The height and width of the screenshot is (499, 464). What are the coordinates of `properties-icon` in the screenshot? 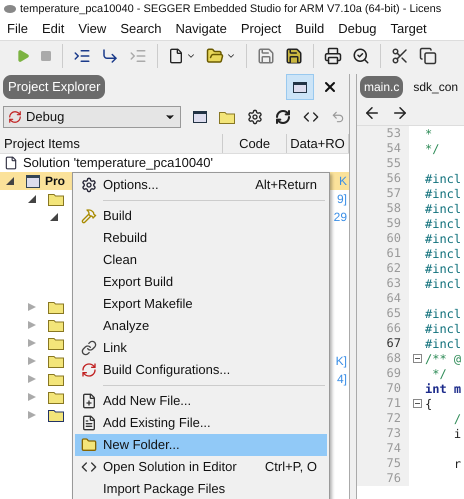 It's located at (255, 117).